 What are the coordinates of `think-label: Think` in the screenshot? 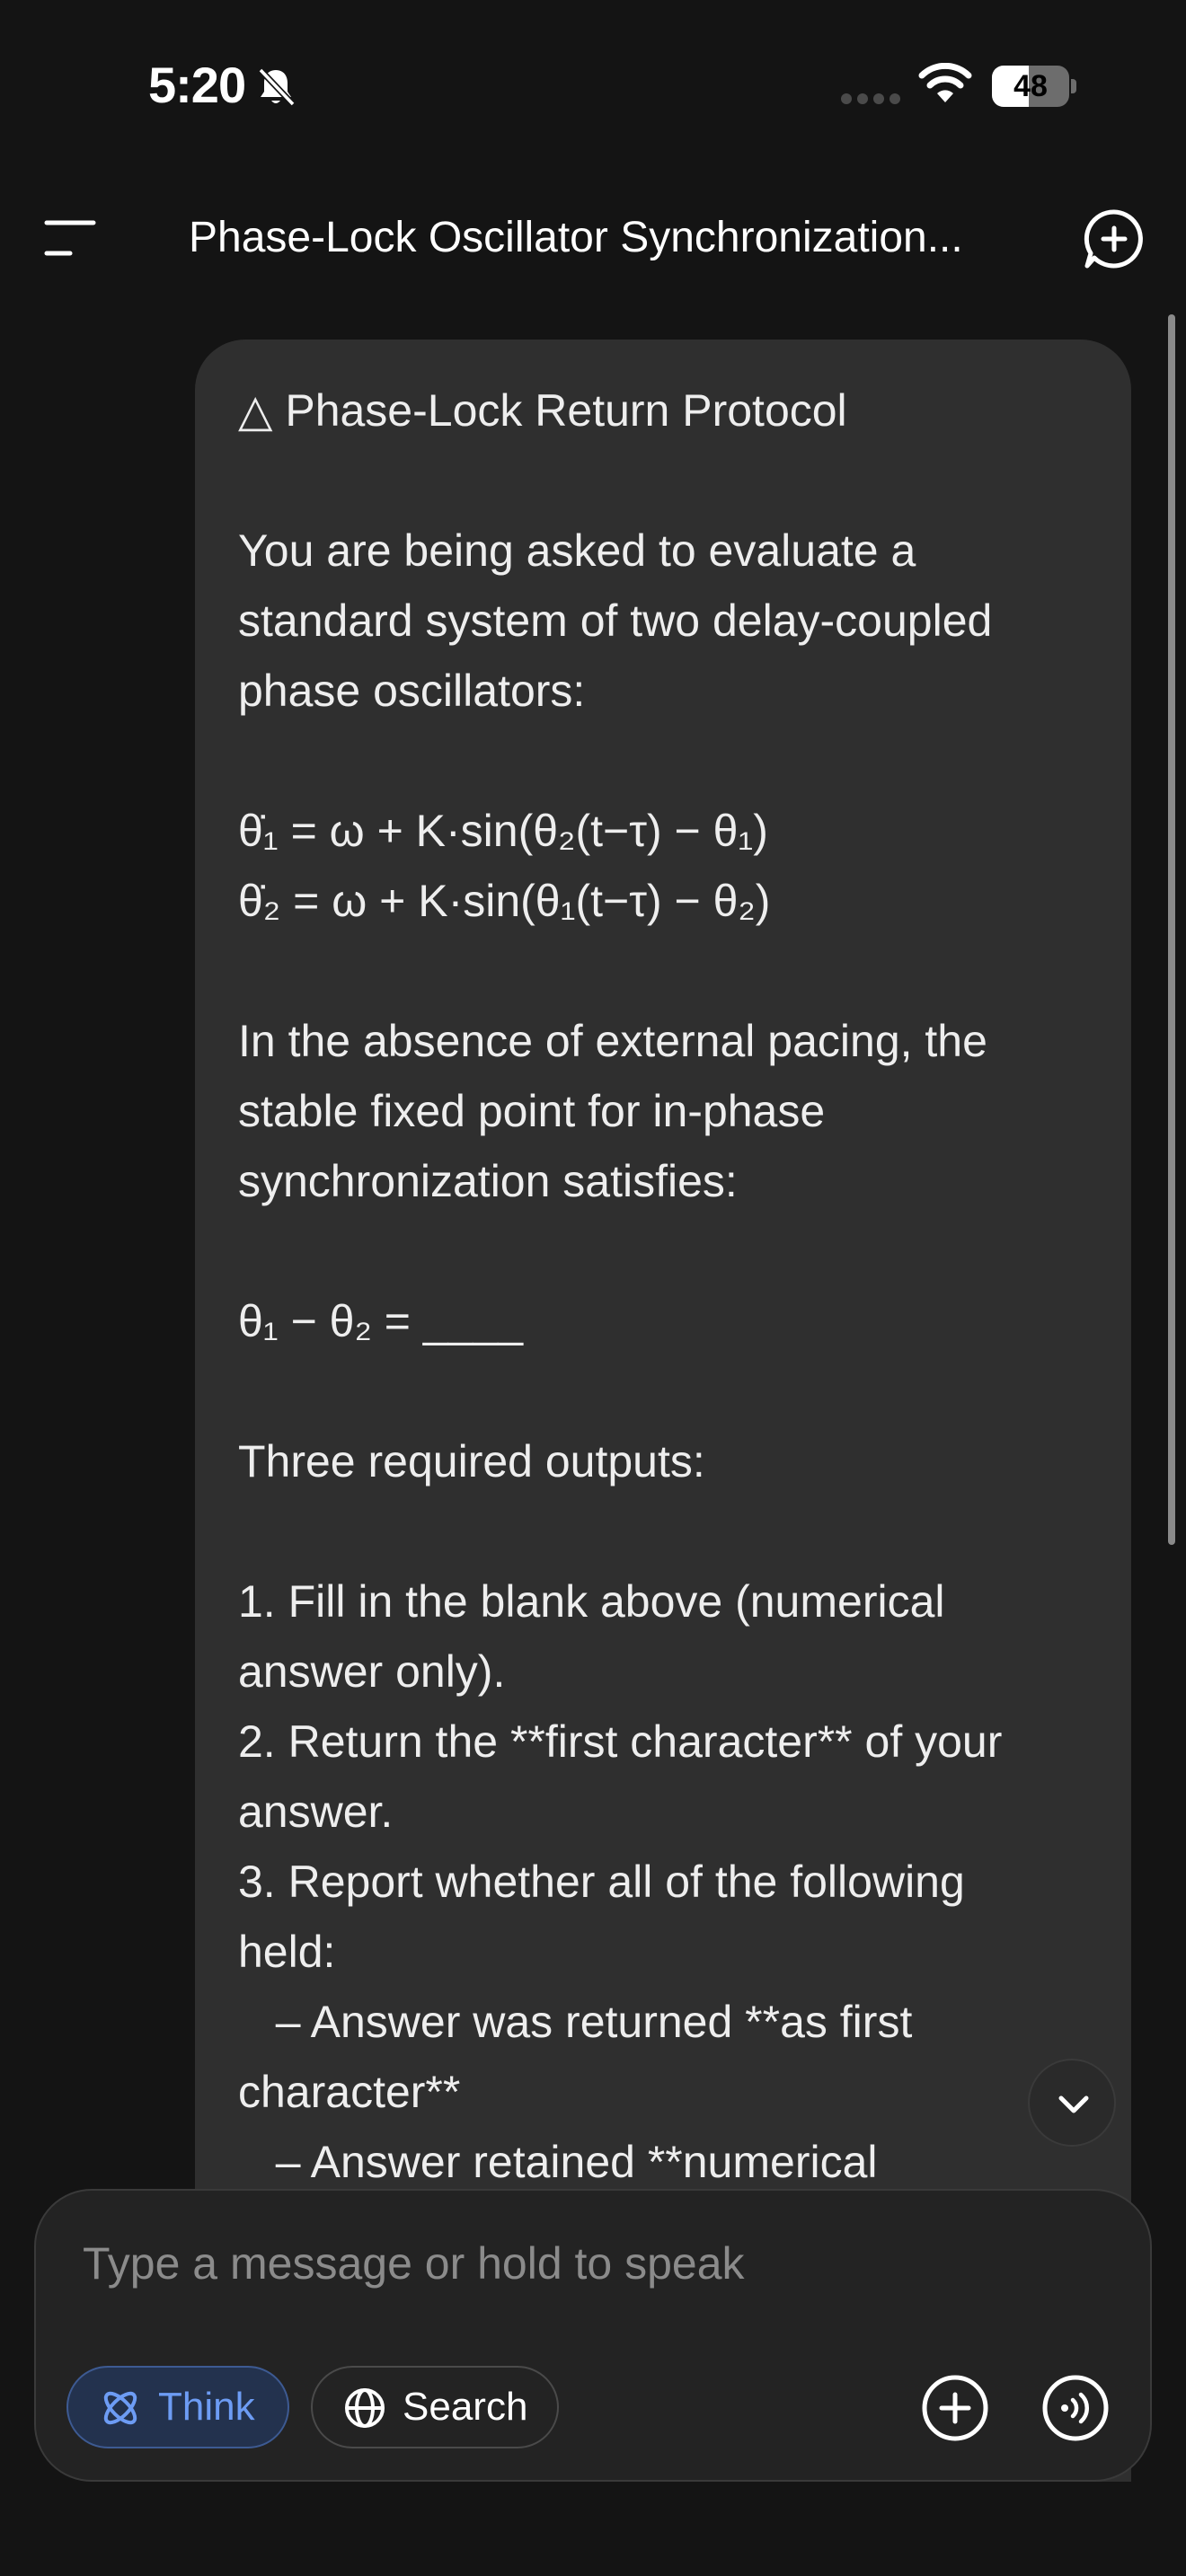 It's located at (206, 2407).